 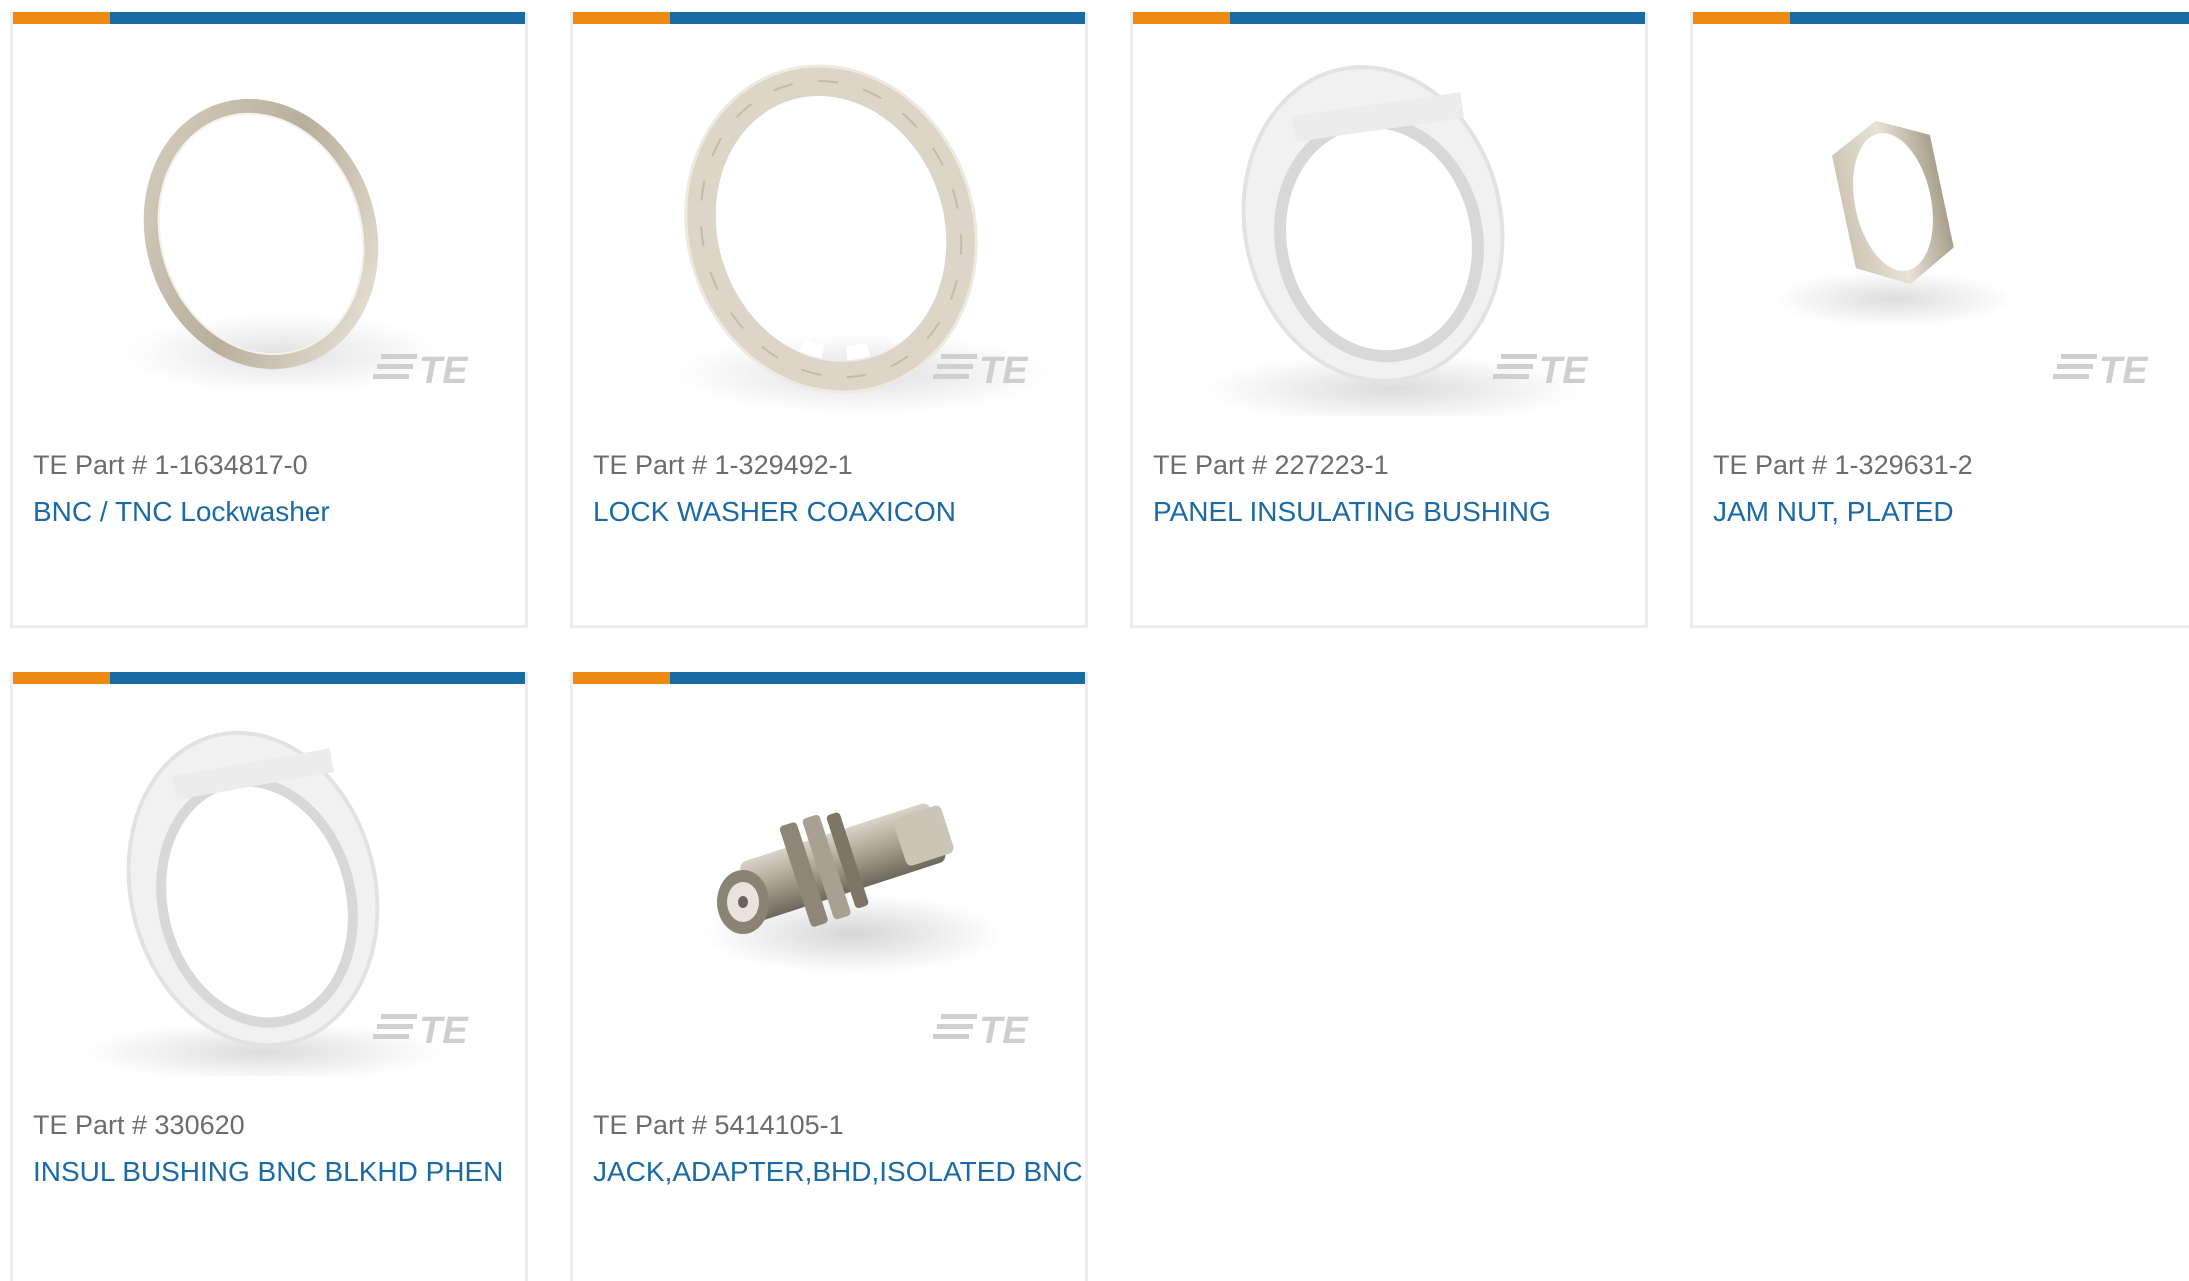 What do you see at coordinates (1941, 220) in the screenshot?
I see `hex-jam-nut-image: TE` at bounding box center [1941, 220].